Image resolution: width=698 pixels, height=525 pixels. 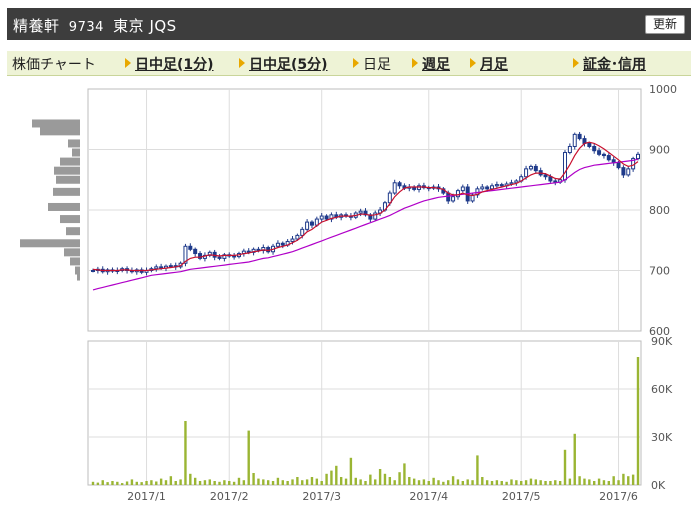 What do you see at coordinates (428, 496) in the screenshot?
I see `month-tick-label: 2017/4` at bounding box center [428, 496].